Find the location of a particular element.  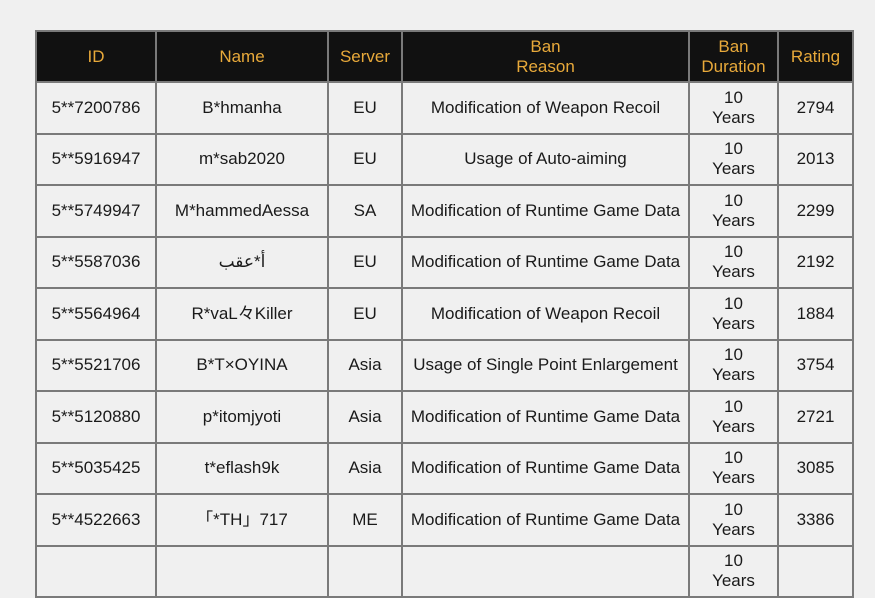

header-ban-duration: Ban Duration is located at coordinates (733, 56).